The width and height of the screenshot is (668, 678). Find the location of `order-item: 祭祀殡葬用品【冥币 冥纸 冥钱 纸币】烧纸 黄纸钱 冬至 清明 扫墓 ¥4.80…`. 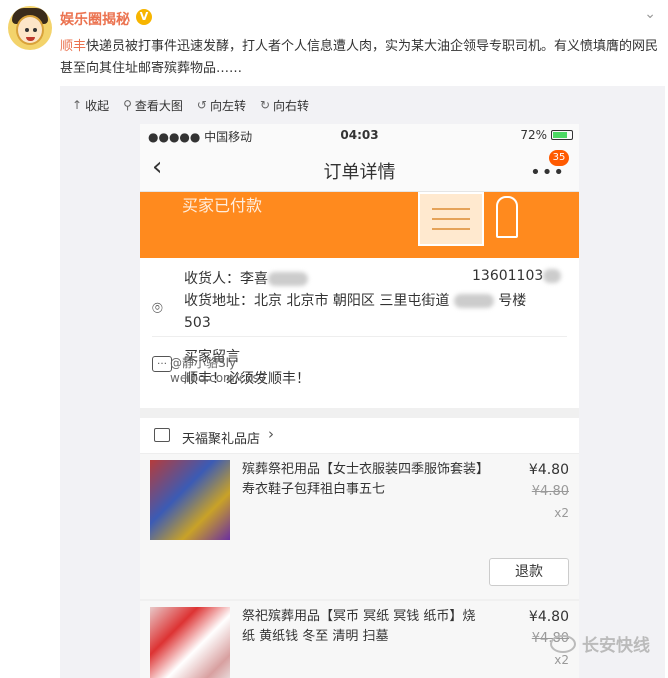

order-item: 祭祀殡葬用品【冥币 冥纸 冥钱 纸币】烧纸 黄纸钱 冬至 清明 扫墓 ¥4.80… is located at coordinates (359, 639).